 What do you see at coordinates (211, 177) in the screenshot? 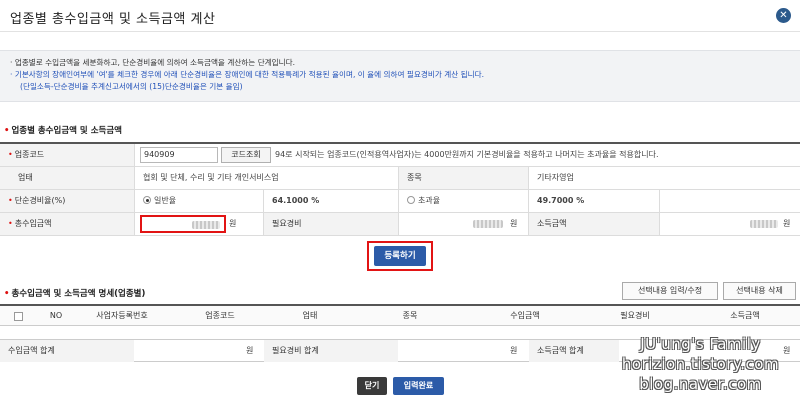
I see `business-value: 협회 및 단체, 수리 및 기타 개인서비스업` at bounding box center [211, 177].